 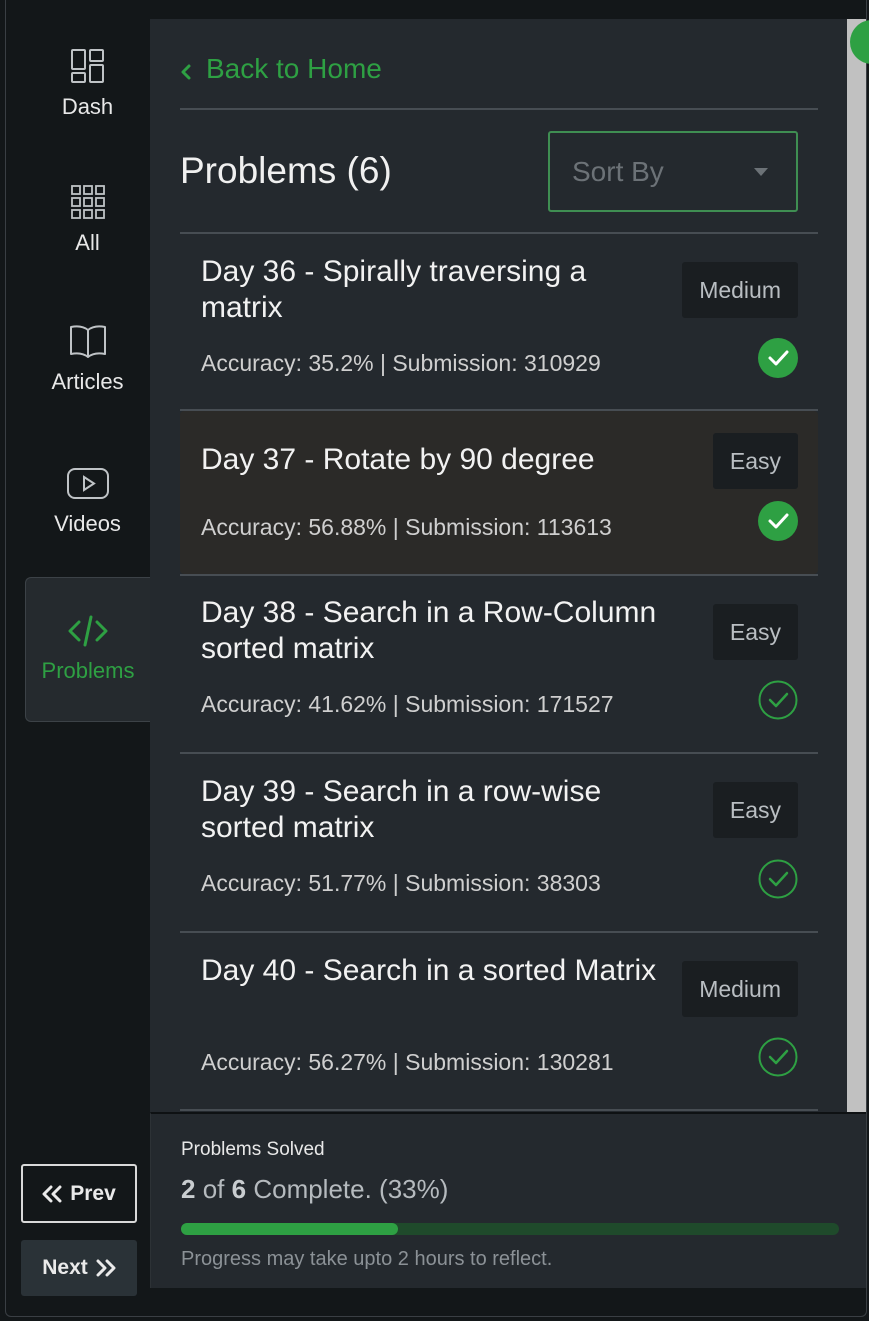 I want to click on progress-suffix: Complete. (33%), so click(x=351, y=1189).